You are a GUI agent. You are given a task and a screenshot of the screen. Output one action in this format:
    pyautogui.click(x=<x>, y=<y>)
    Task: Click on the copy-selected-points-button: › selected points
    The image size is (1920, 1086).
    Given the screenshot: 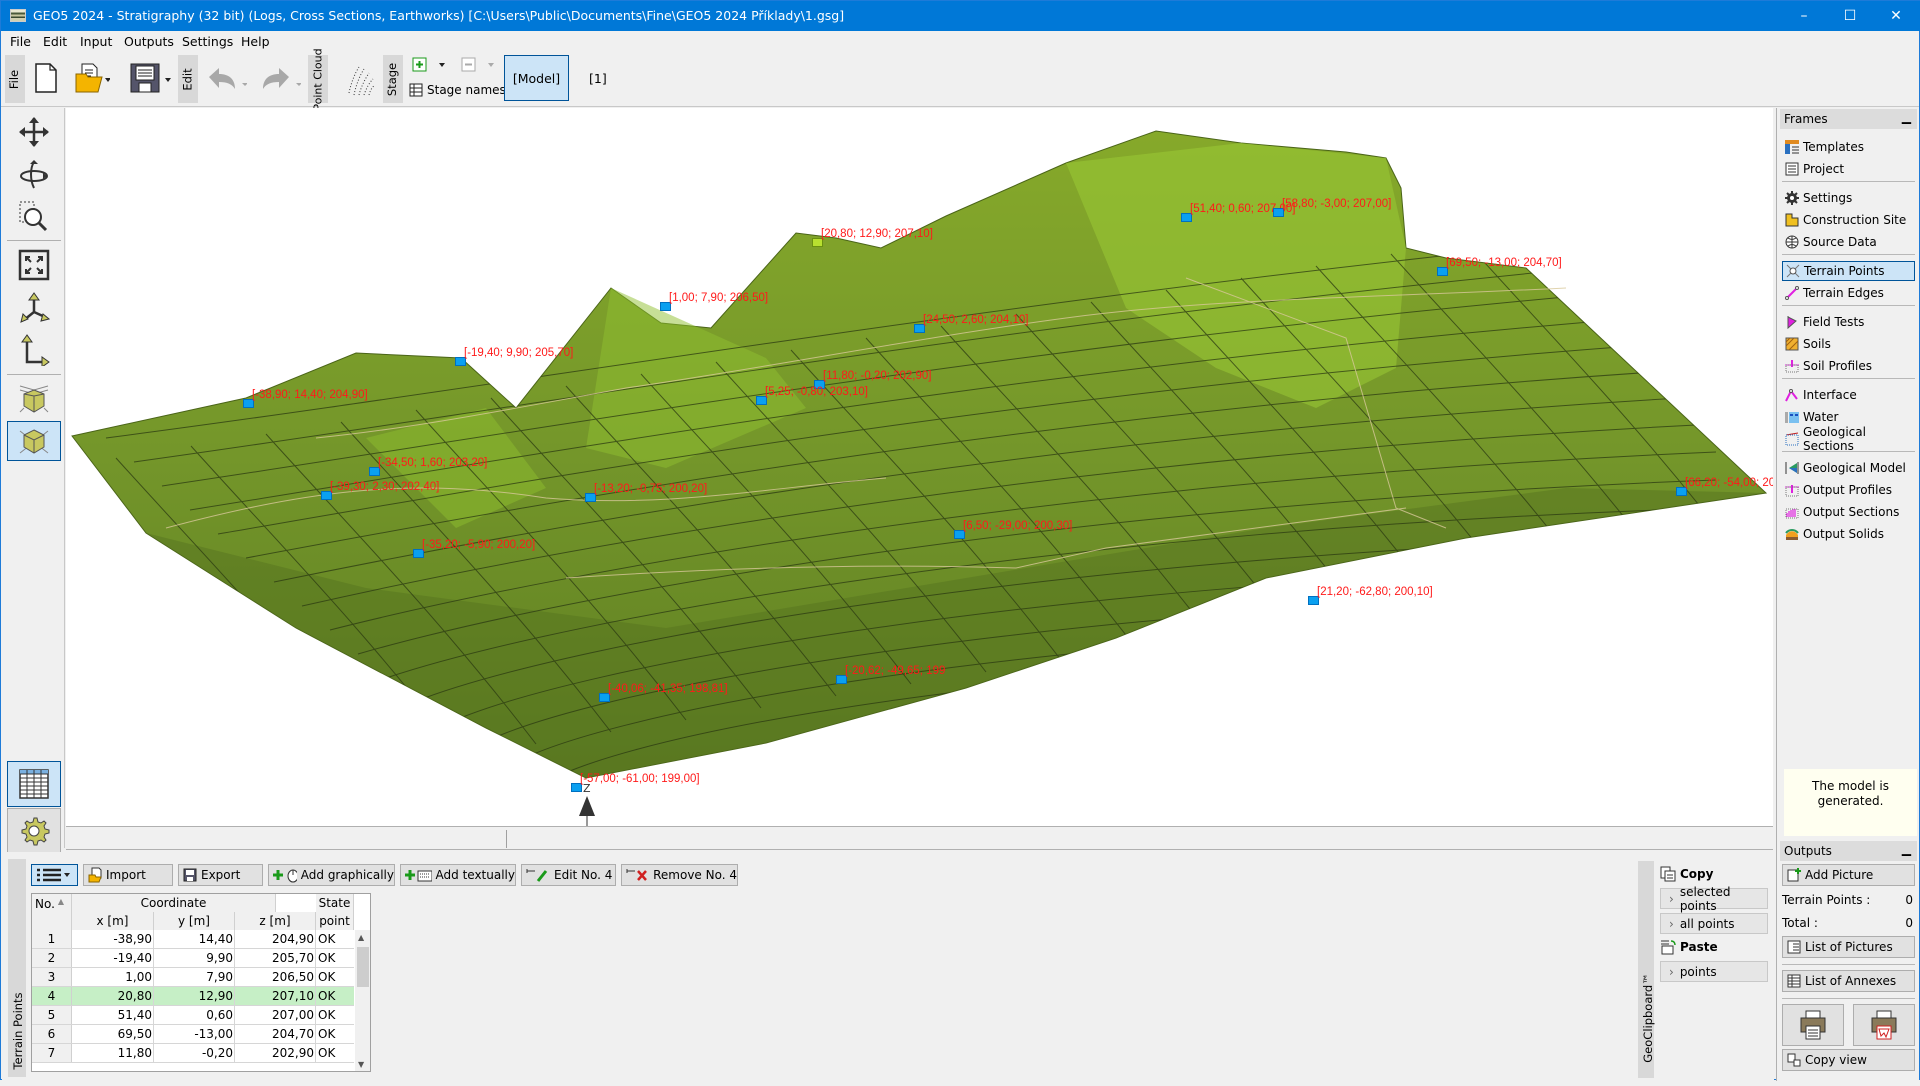 What is the action you would take?
    pyautogui.click(x=1714, y=899)
    